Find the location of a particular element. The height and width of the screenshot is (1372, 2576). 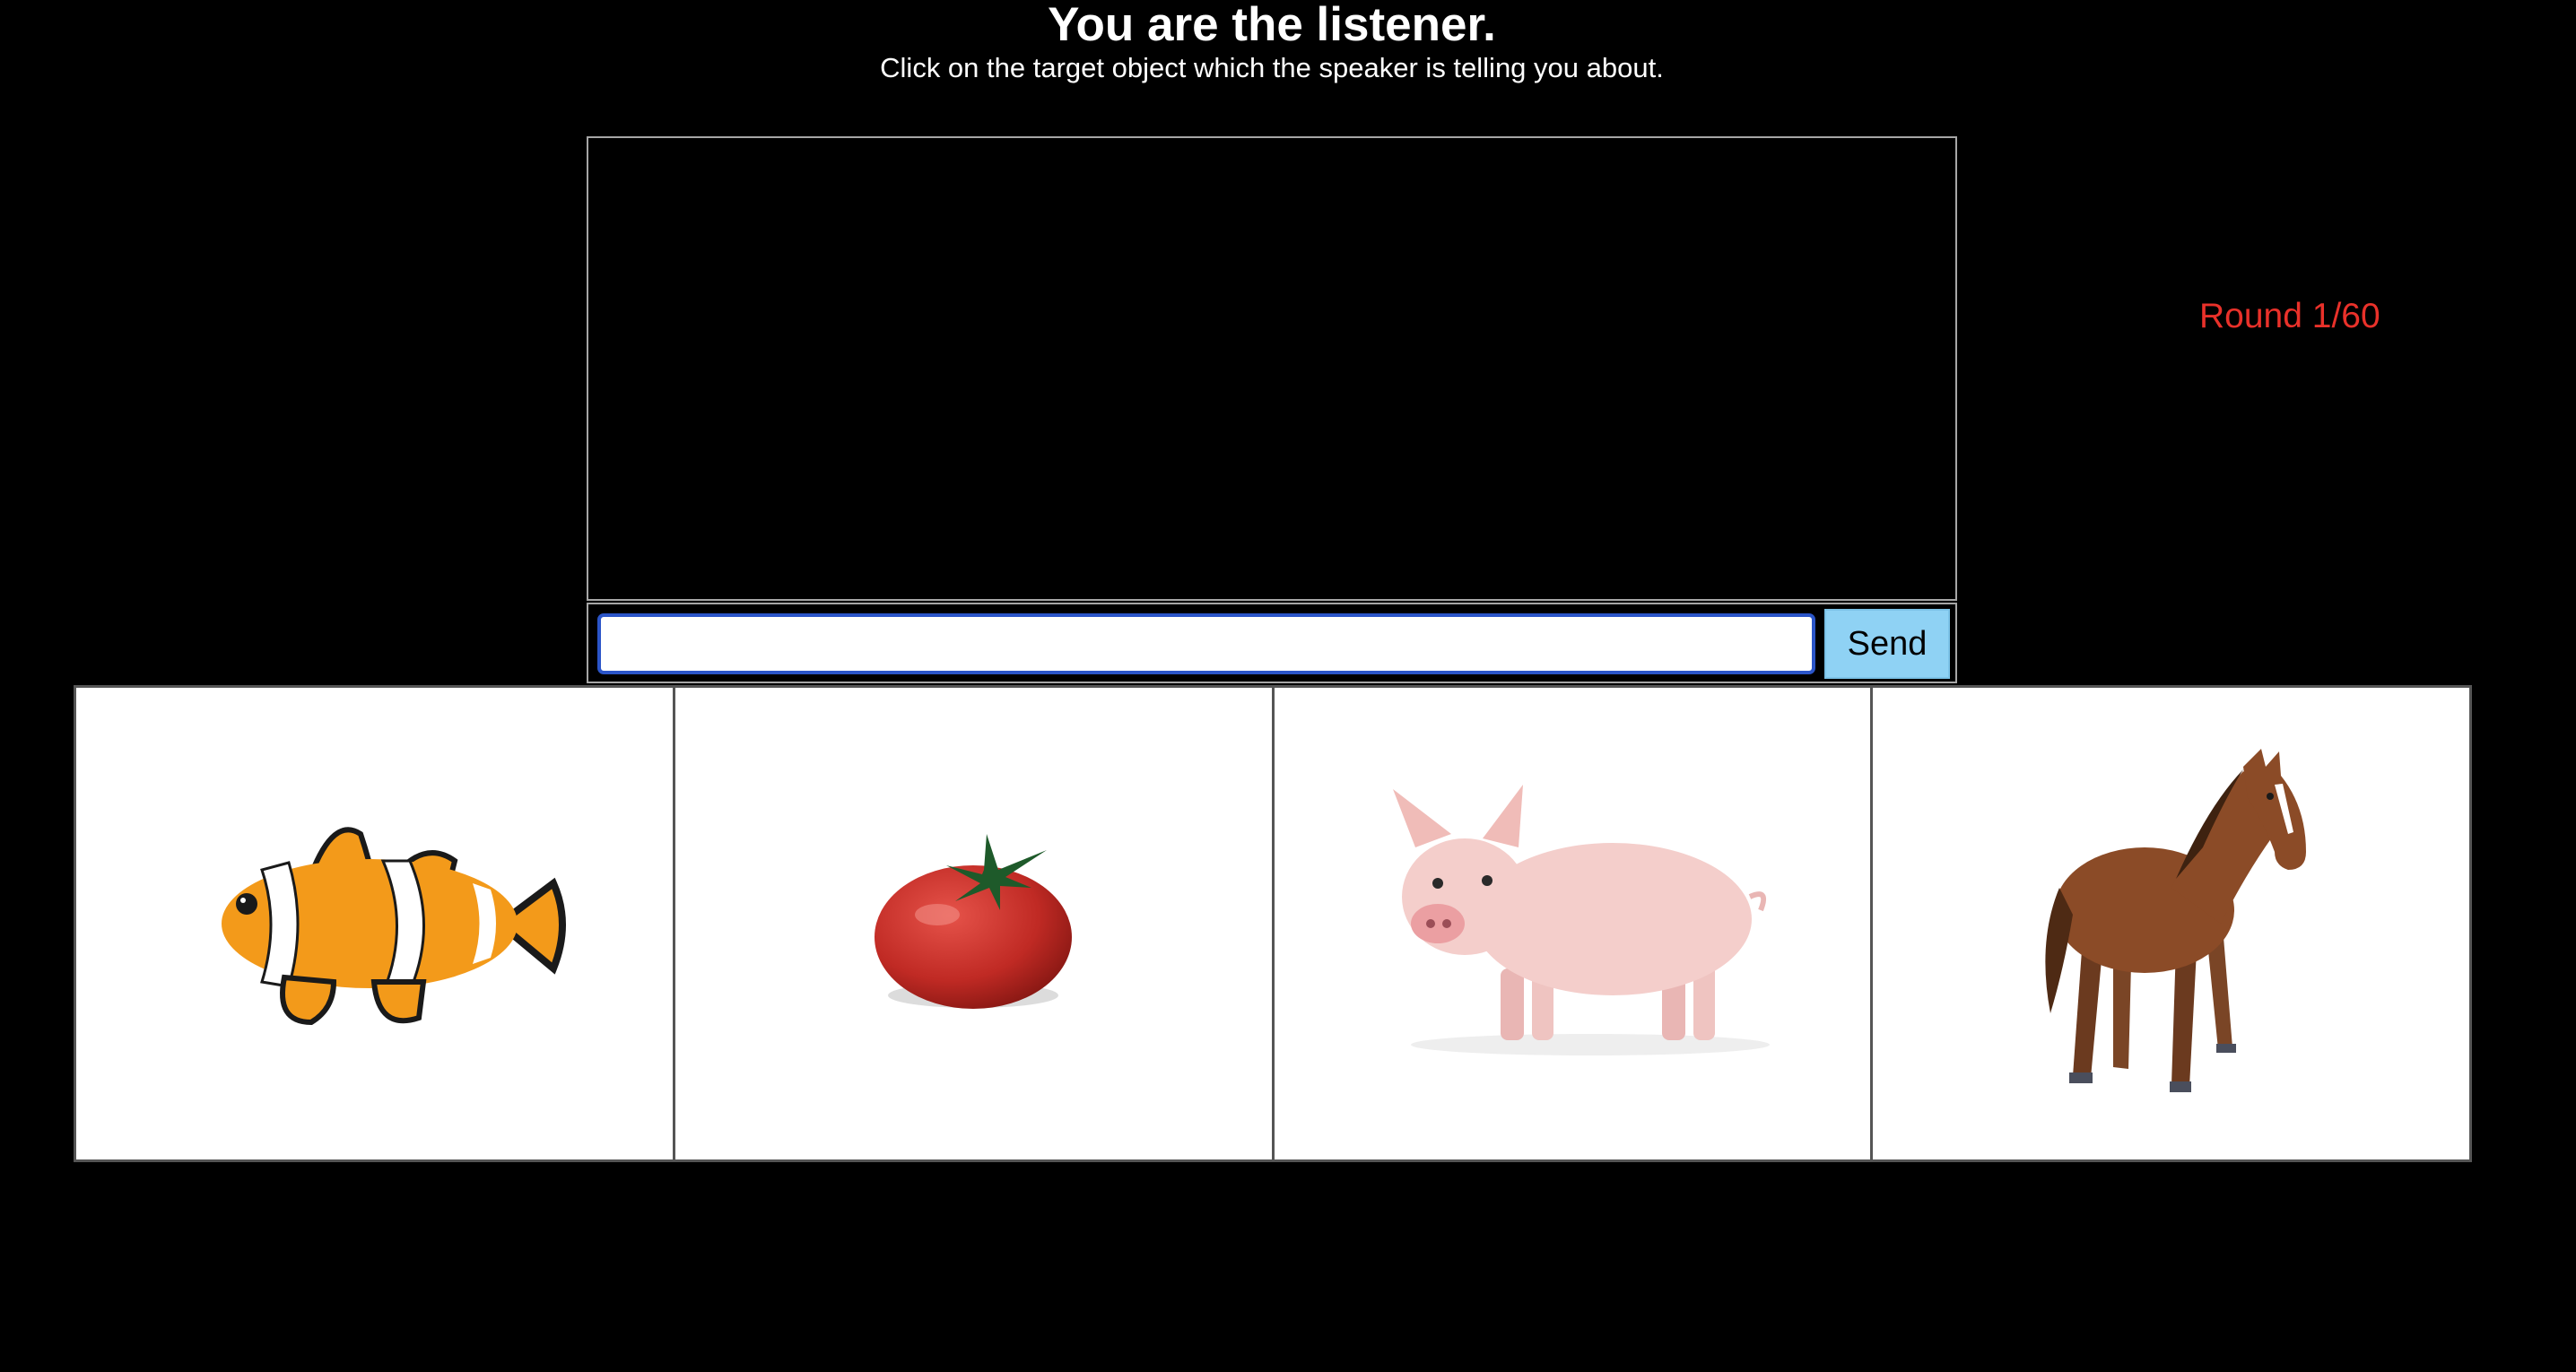

object-card-clownfish is located at coordinates (375, 923).